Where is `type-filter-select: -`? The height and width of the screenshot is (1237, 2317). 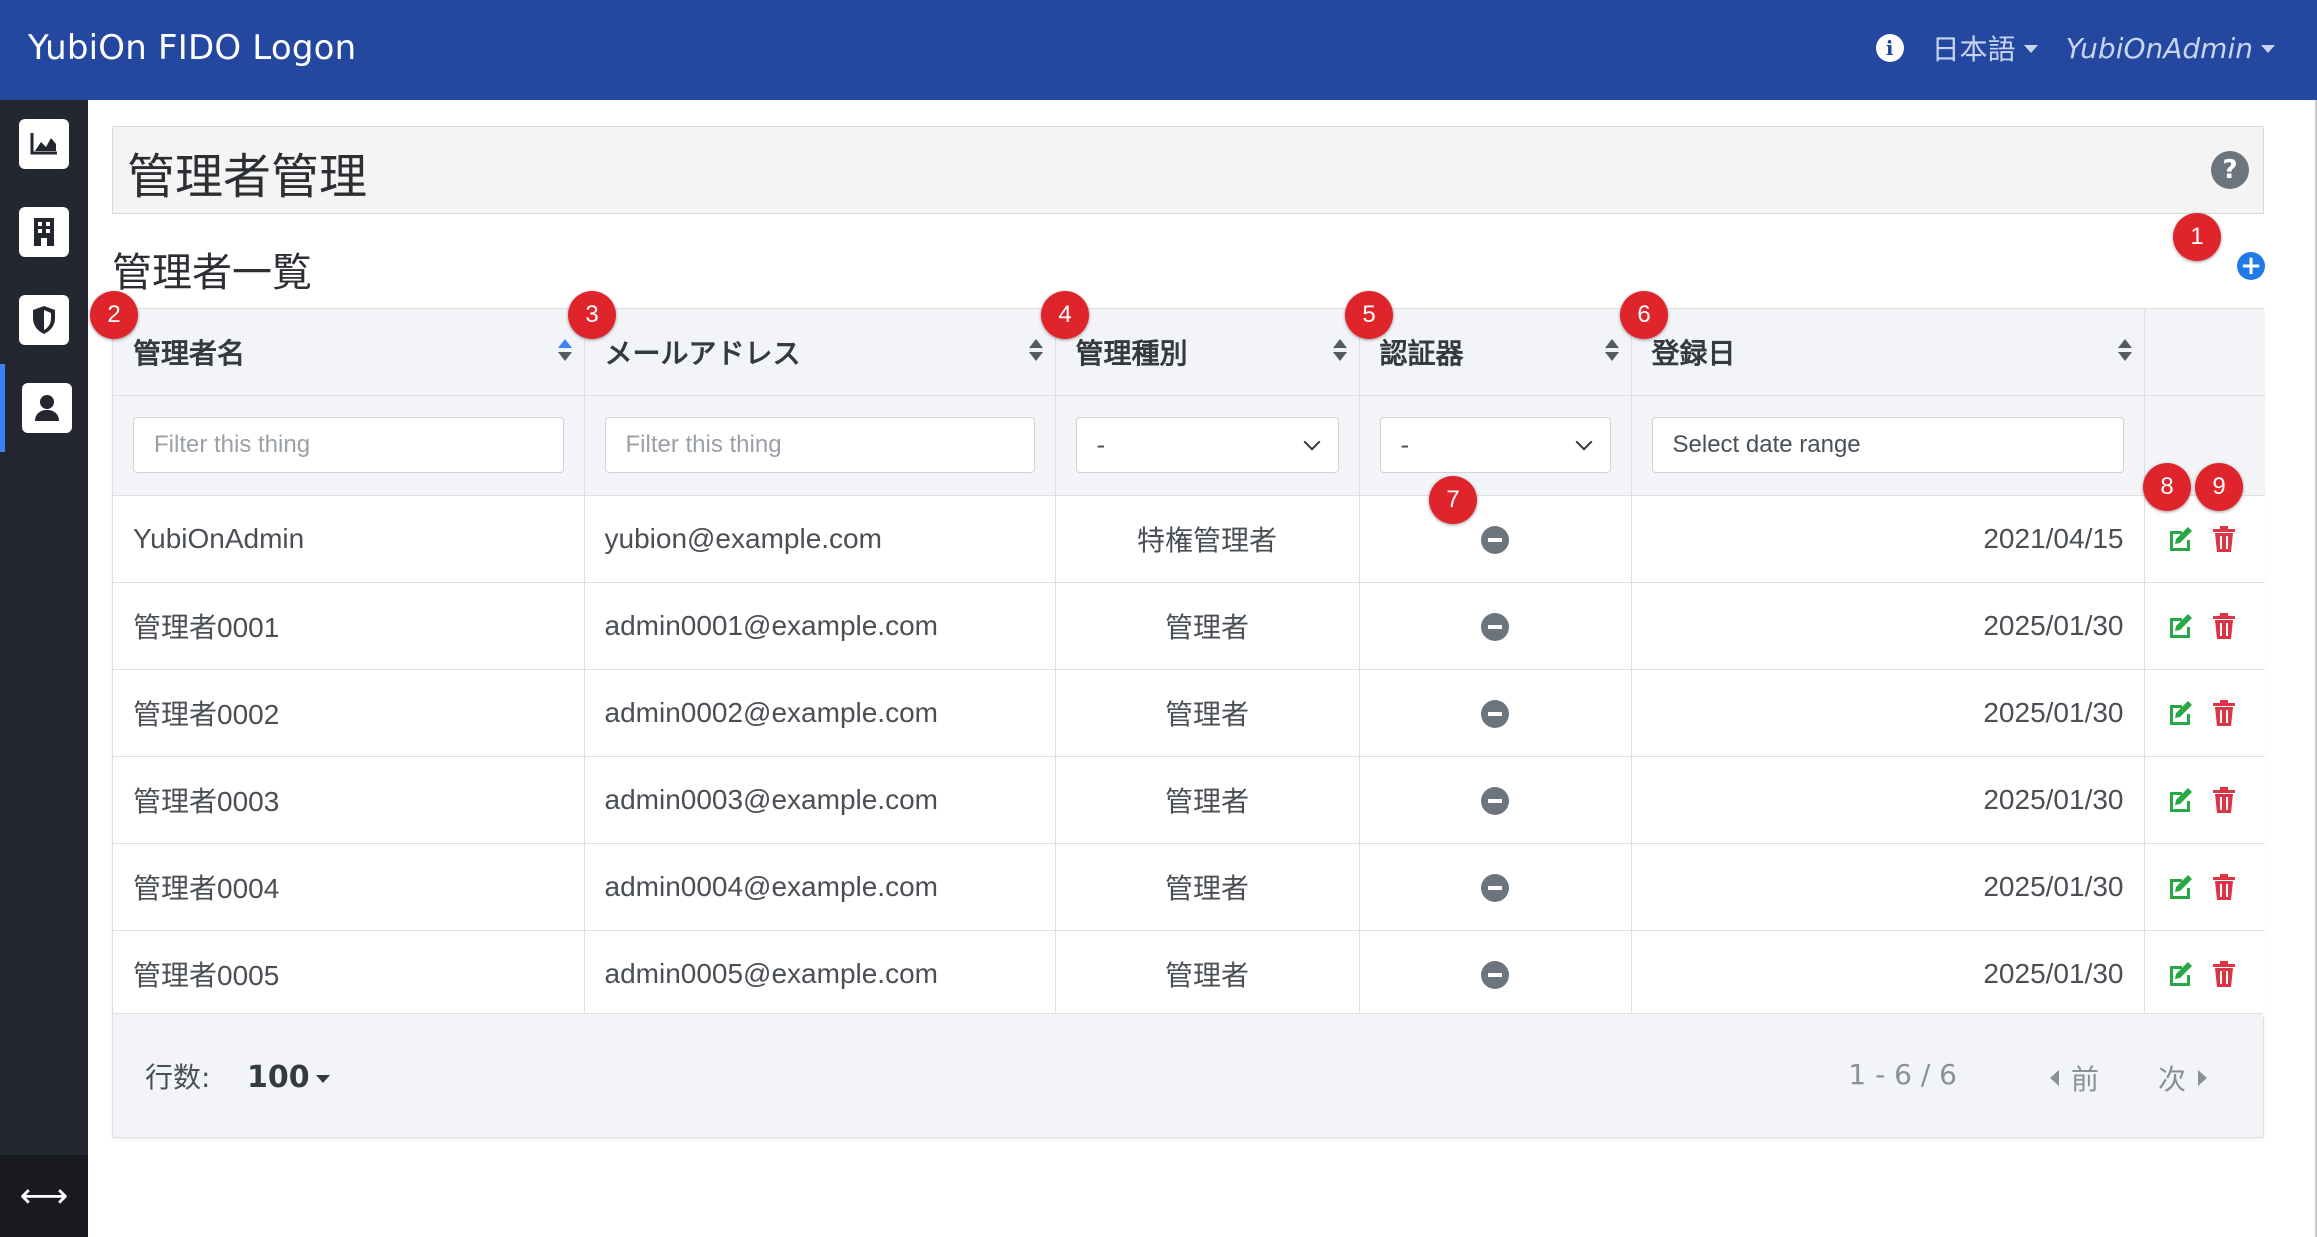 type-filter-select: - is located at coordinates (1207, 445).